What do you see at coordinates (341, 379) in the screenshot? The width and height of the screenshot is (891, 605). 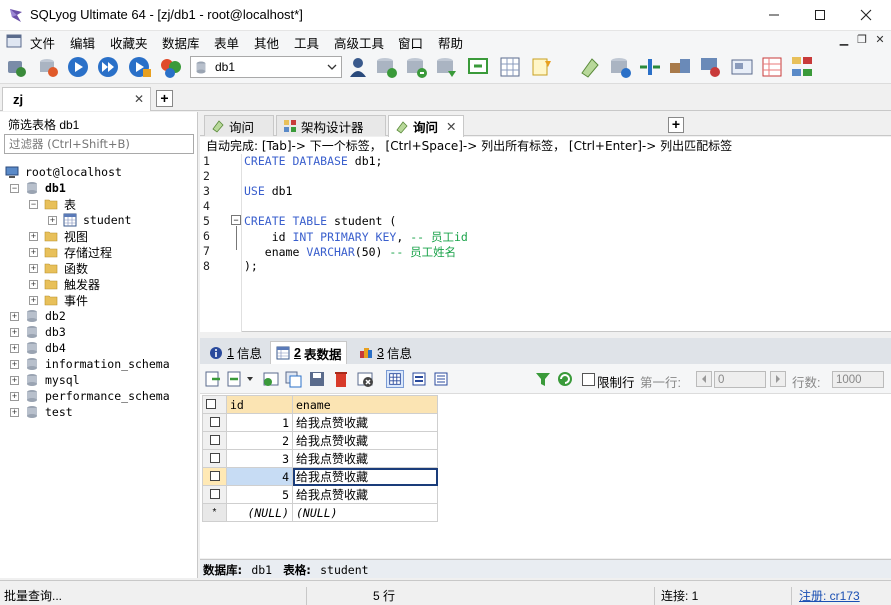 I see `delete-row-icon` at bounding box center [341, 379].